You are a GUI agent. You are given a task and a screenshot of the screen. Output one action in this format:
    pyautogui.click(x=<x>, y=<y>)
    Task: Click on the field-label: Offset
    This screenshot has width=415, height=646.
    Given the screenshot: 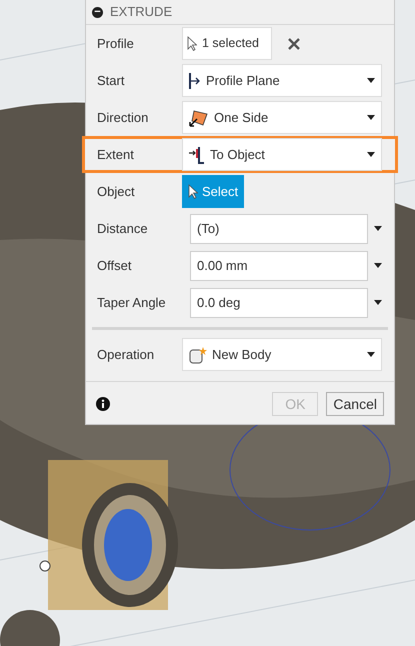 What is the action you would take?
    pyautogui.click(x=114, y=265)
    